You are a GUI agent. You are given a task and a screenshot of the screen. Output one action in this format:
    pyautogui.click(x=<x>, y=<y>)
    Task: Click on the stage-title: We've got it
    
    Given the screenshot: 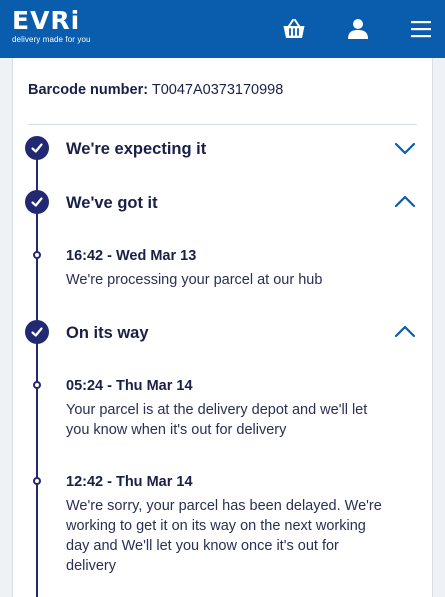 What is the action you would take?
    pyautogui.click(x=112, y=203)
    